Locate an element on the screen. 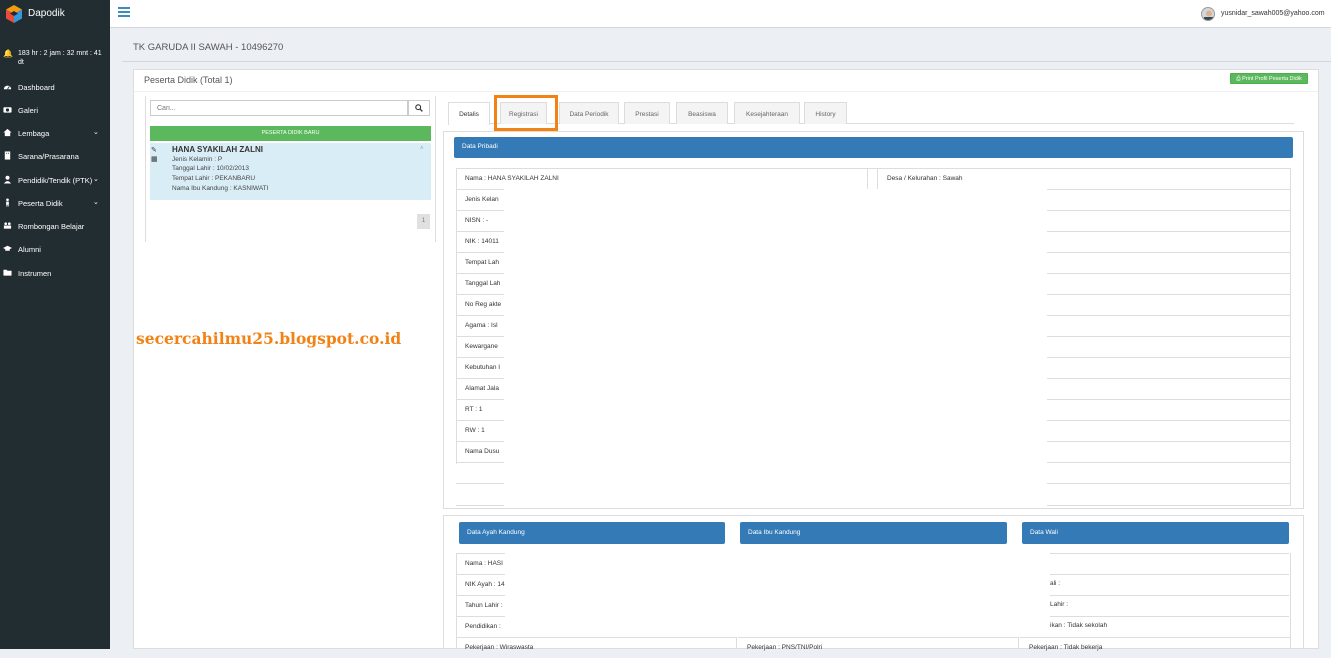  child-icon is located at coordinates (7, 202).